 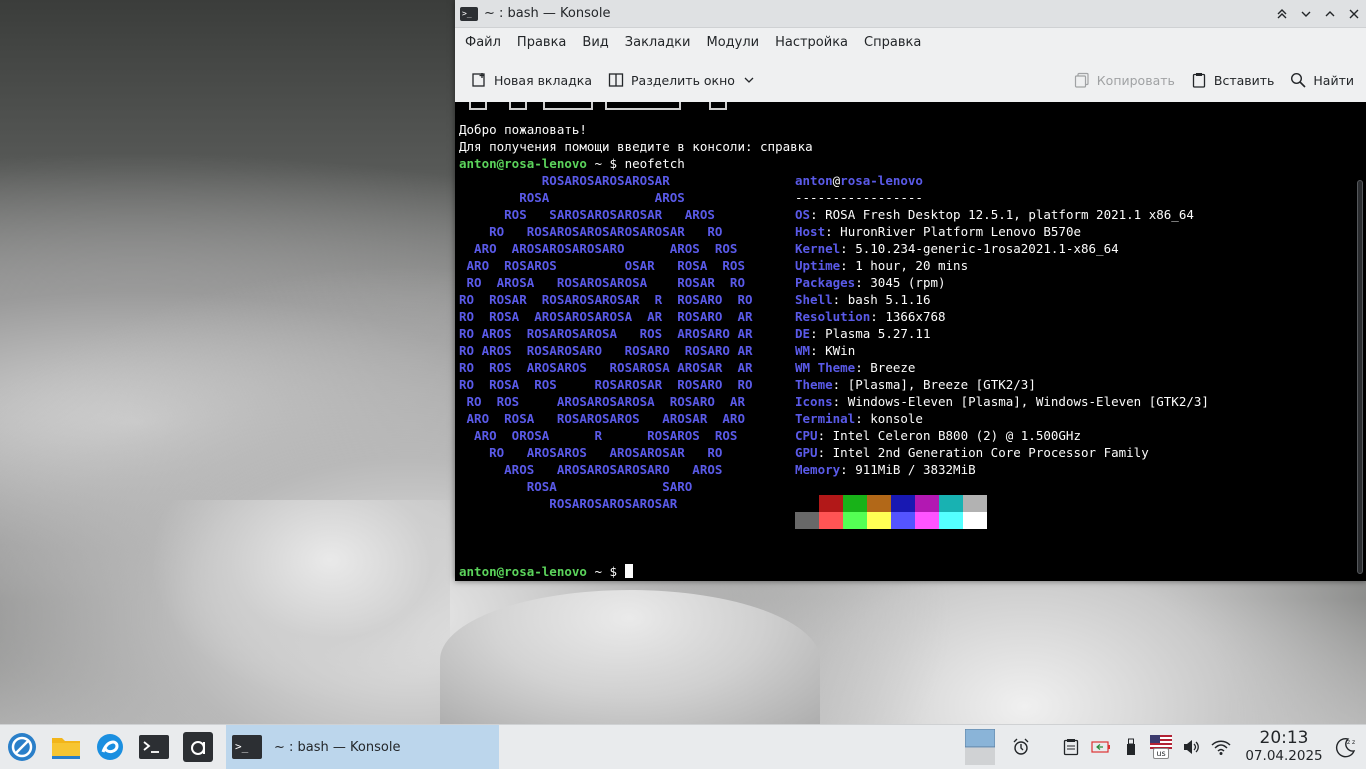 I want to click on chevron-up-icon, so click(x=1330, y=13).